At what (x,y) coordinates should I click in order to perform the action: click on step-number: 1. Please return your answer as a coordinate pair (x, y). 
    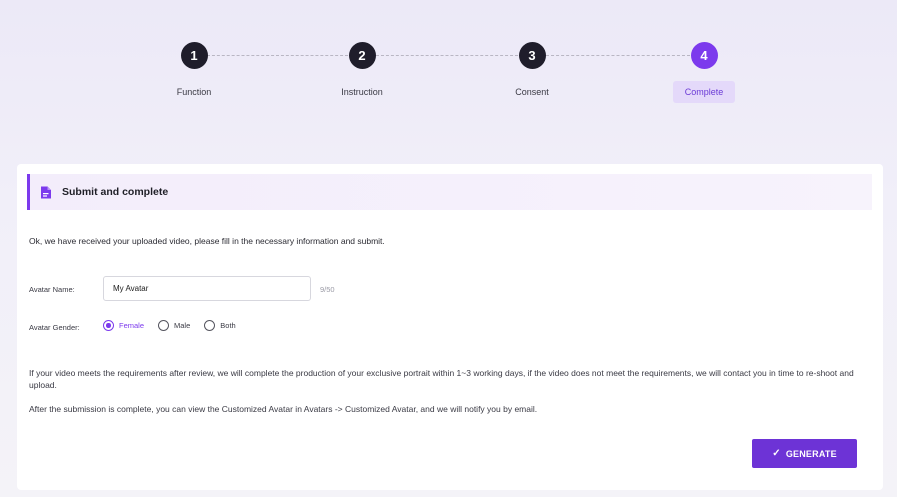
    Looking at the image, I should click on (194, 55).